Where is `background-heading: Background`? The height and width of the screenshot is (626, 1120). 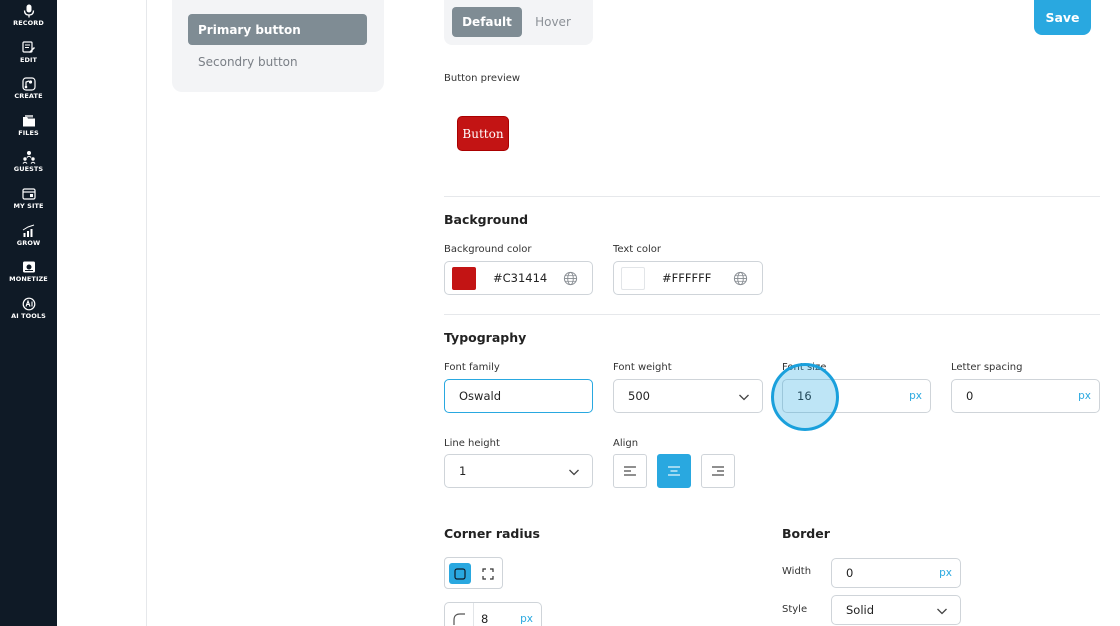
background-heading: Background is located at coordinates (486, 219).